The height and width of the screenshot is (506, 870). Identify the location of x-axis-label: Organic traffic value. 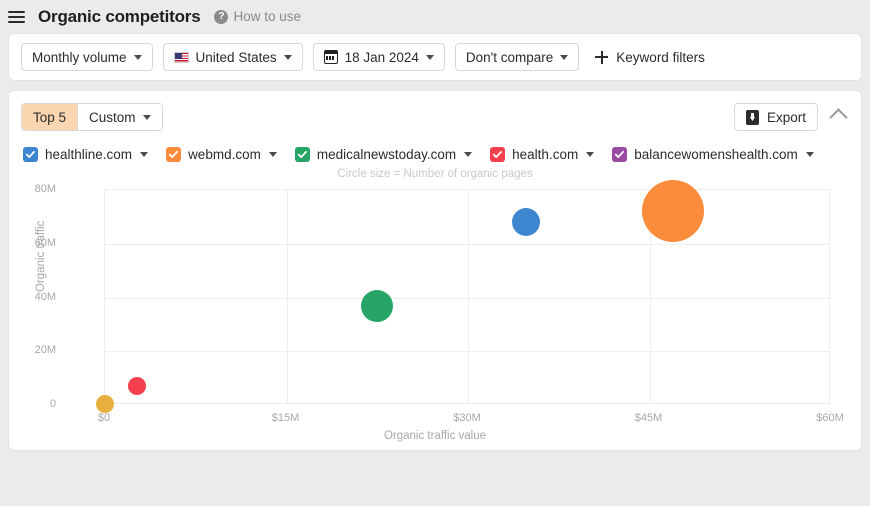
(435, 436).